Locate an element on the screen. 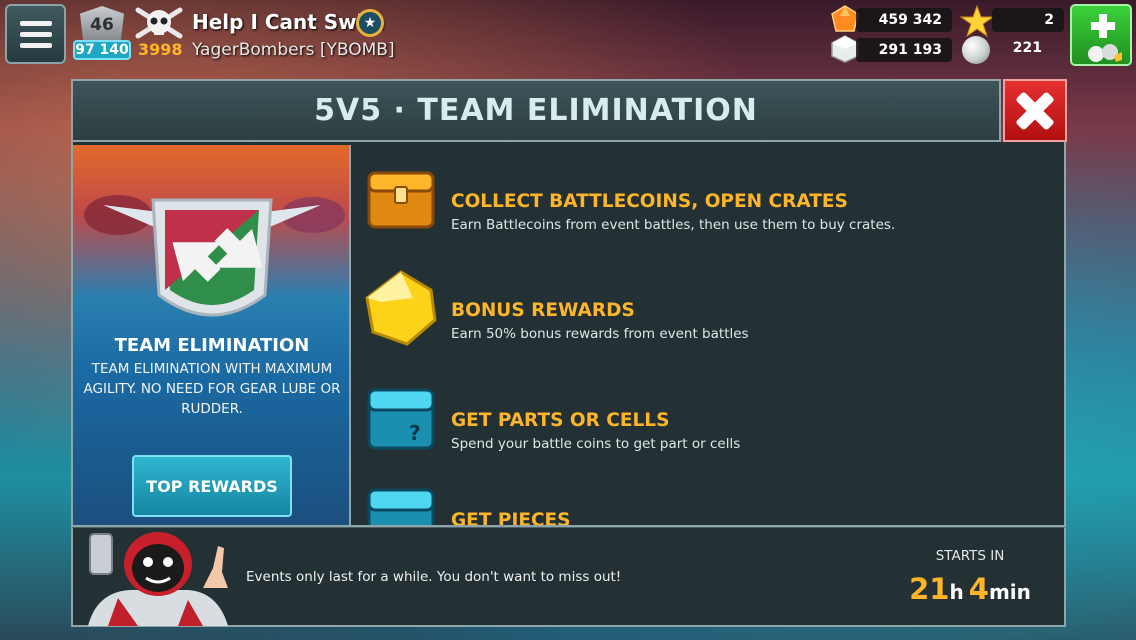 This screenshot has width=1136, height=640. silver-count: 291 193 is located at coordinates (904, 50).